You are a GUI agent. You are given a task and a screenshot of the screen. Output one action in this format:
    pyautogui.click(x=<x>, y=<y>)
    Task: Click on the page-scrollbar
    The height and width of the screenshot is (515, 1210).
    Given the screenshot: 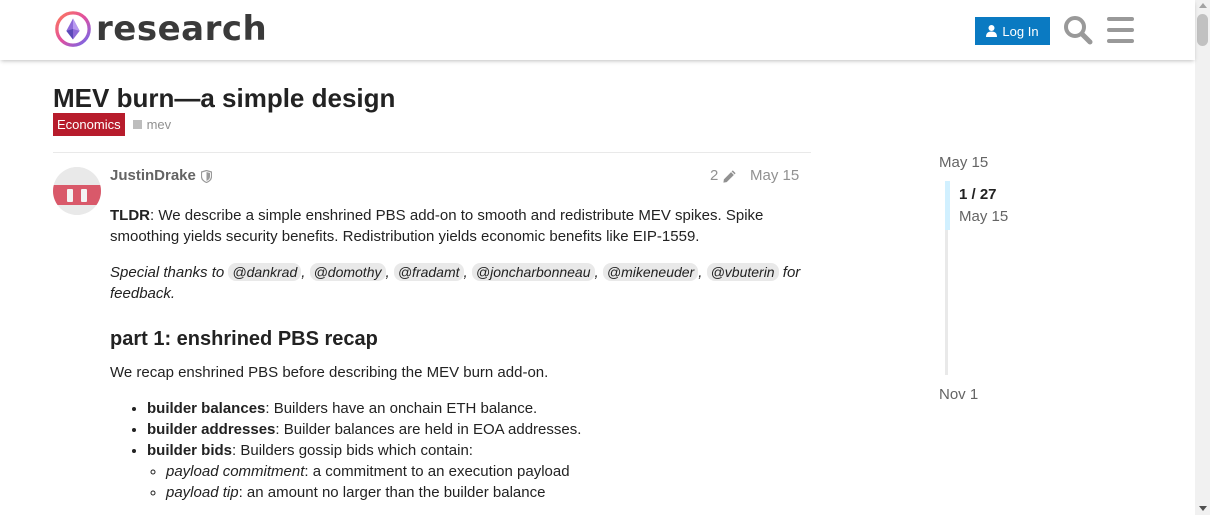 What is the action you would take?
    pyautogui.click(x=1202, y=257)
    